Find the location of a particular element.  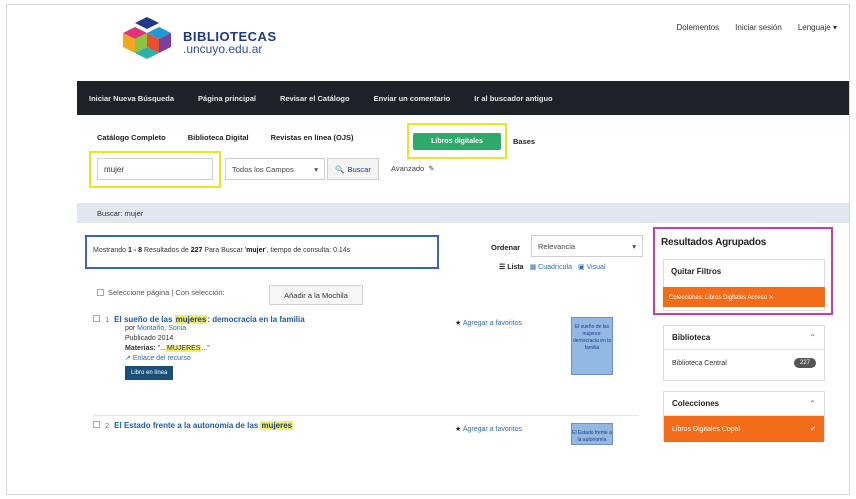

summary-mid: Resultados de is located at coordinates (166, 250).